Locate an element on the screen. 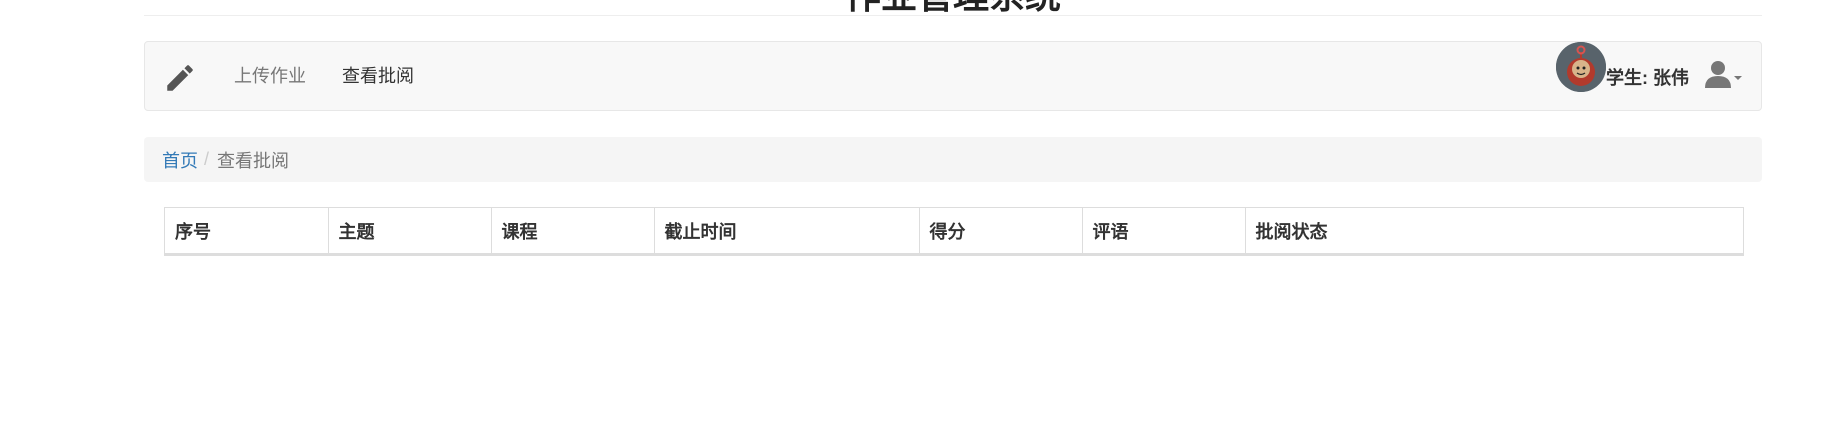  table-header-row: 序号 主题 课程 截止时间 得分 评语 批阅状态 is located at coordinates (954, 231).